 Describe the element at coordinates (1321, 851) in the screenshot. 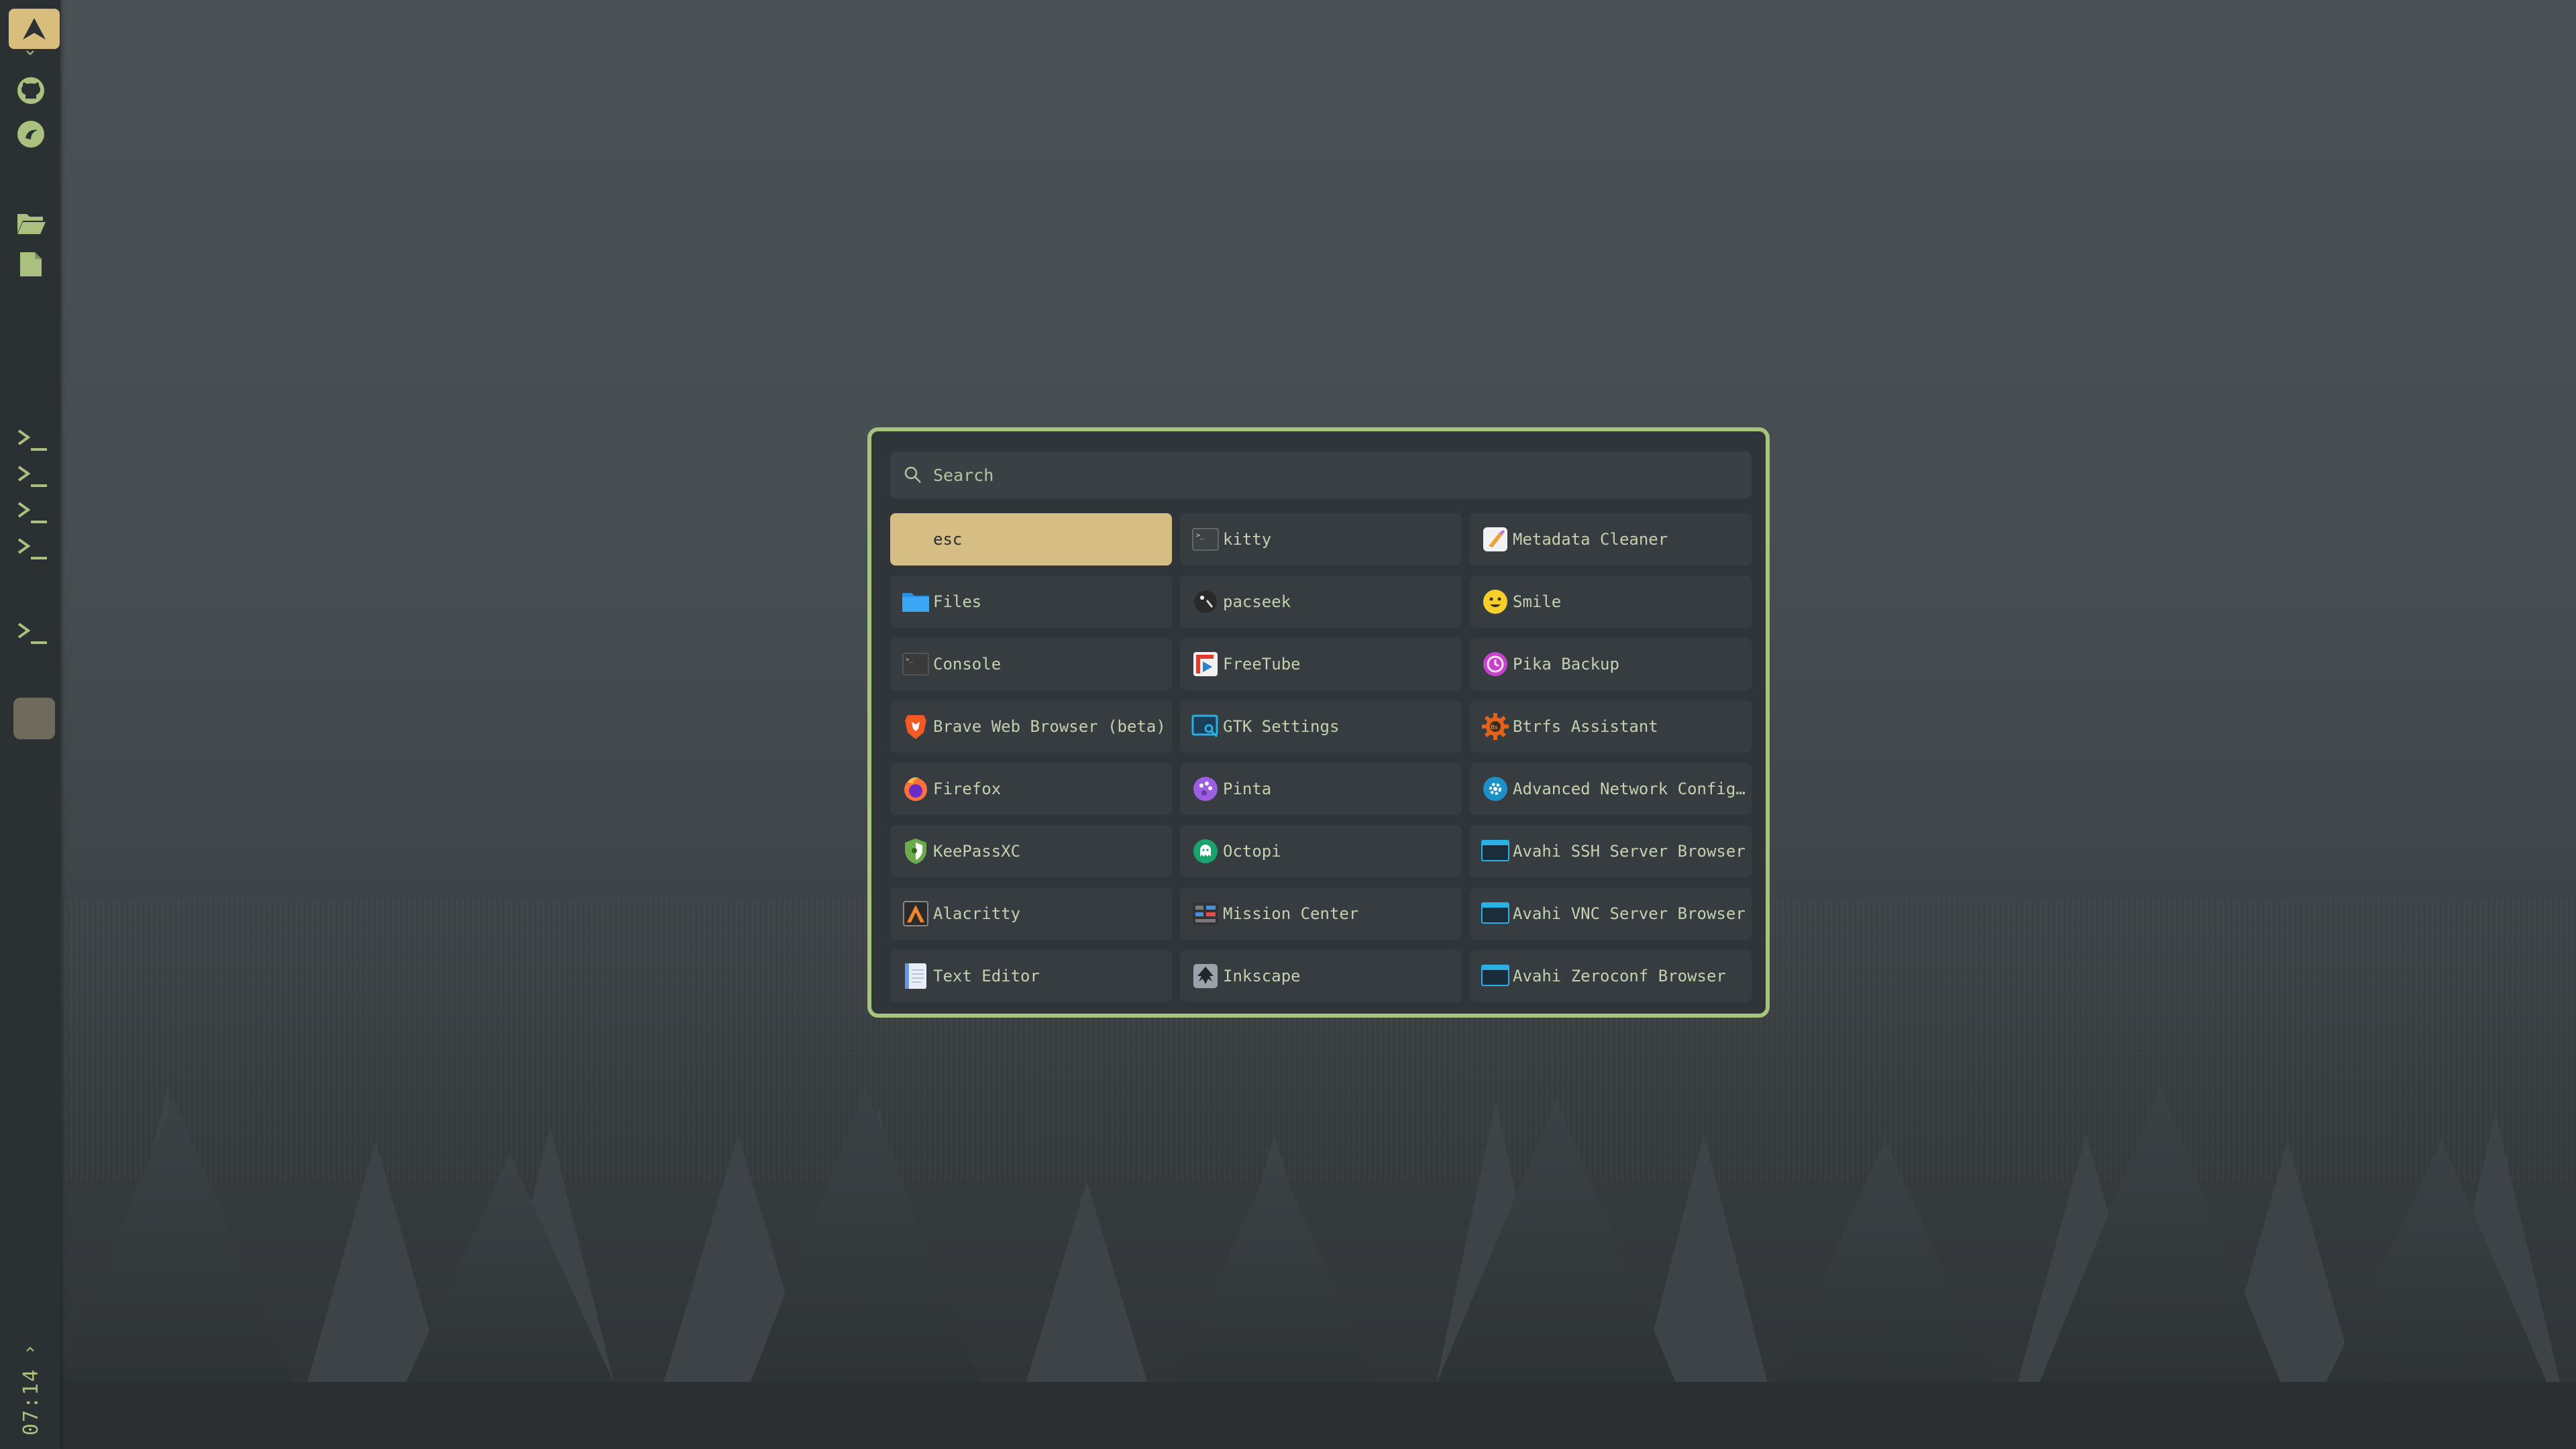

I see `app-item-octopi: Octopi` at that location.